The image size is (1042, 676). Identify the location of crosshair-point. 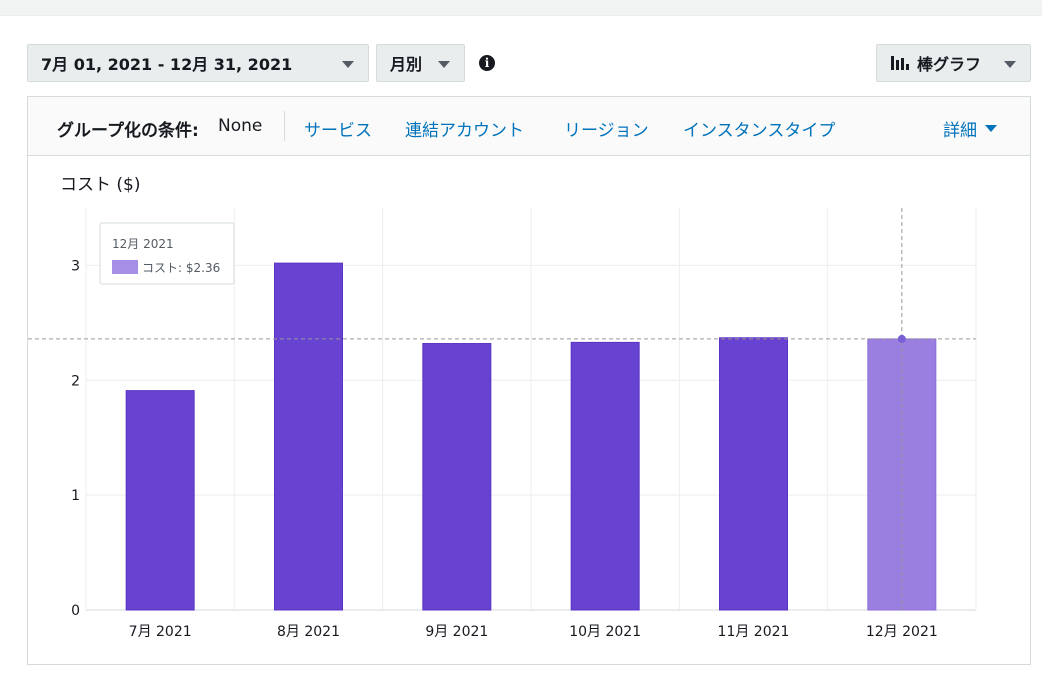
(901, 338).